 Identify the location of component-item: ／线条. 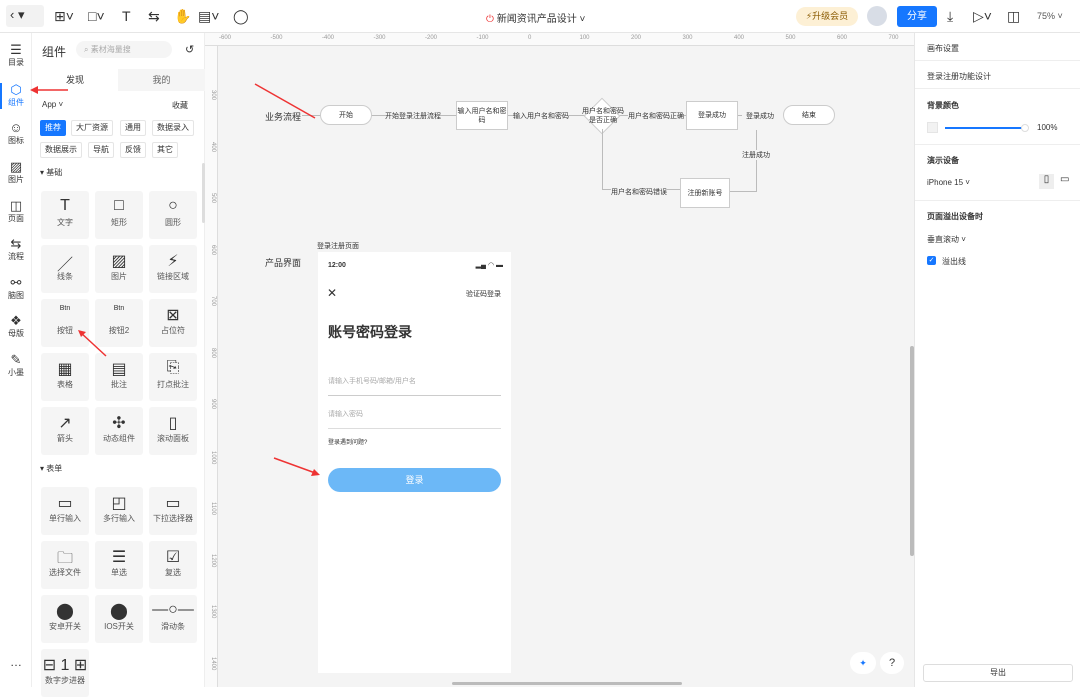
(65, 269).